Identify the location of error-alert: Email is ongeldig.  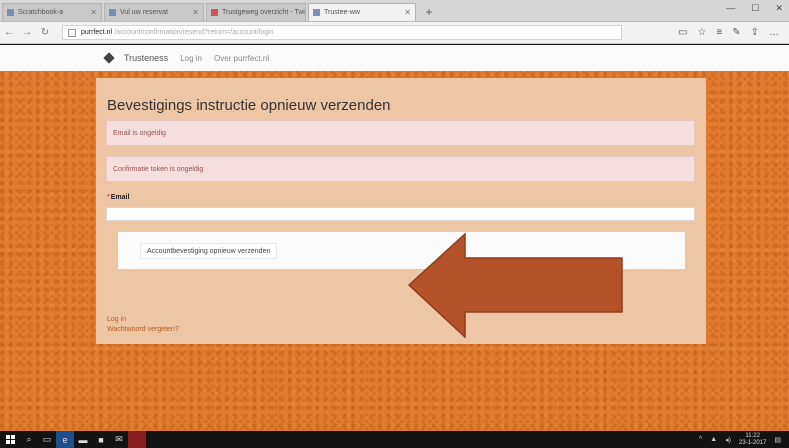
(400, 133).